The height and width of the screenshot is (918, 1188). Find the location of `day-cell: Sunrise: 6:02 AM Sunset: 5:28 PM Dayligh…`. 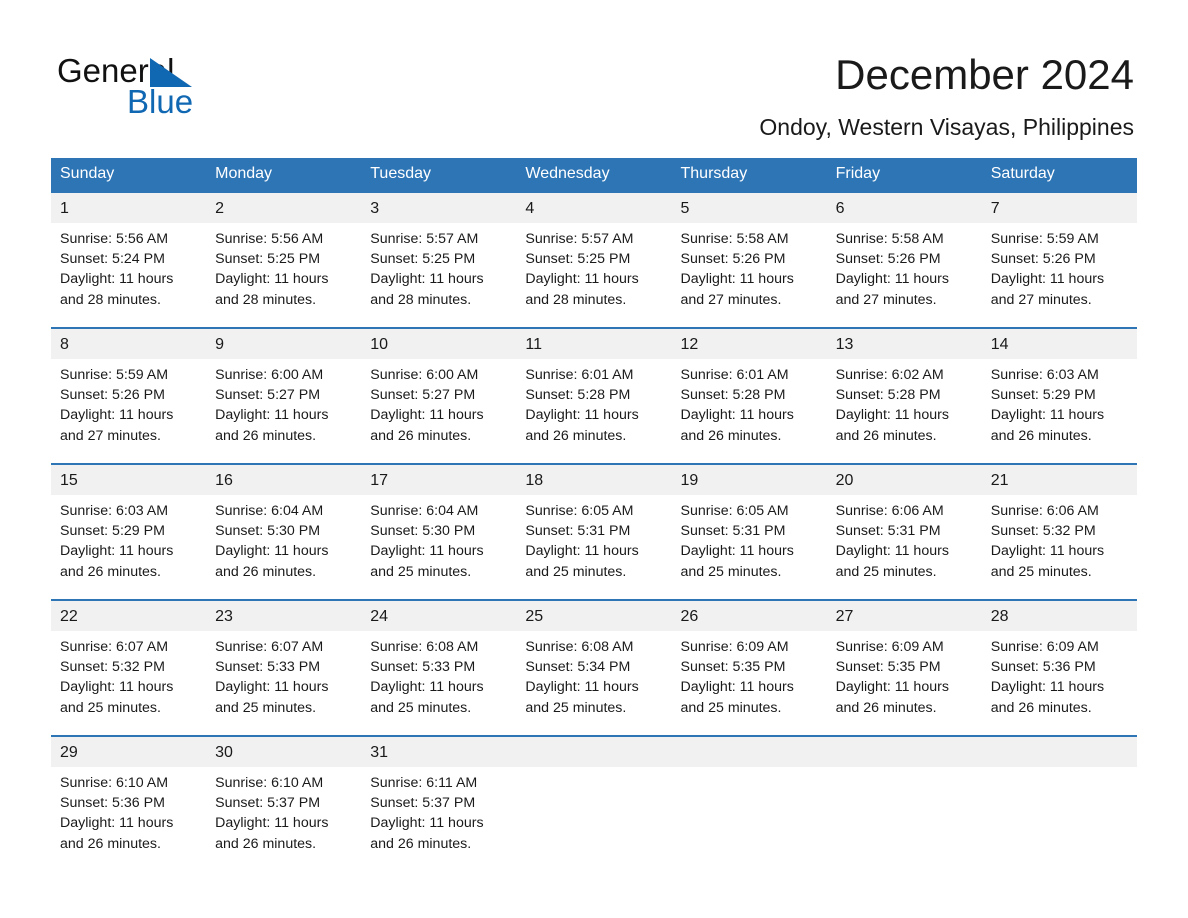

day-cell: Sunrise: 6:02 AM Sunset: 5:28 PM Dayligh… is located at coordinates (904, 411).